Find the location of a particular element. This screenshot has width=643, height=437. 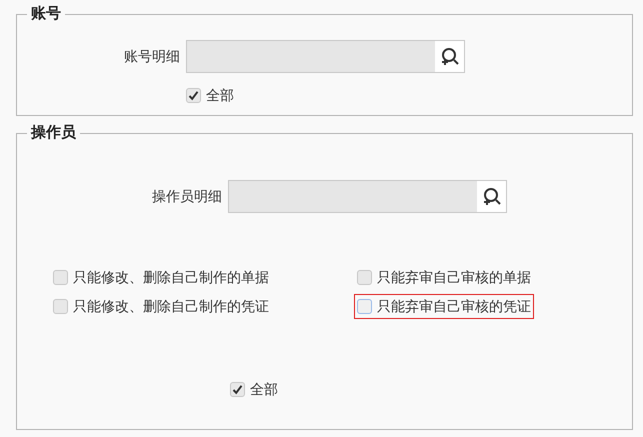

checkbox-option: 只能弃审自己审核的凭证 is located at coordinates (444, 306).